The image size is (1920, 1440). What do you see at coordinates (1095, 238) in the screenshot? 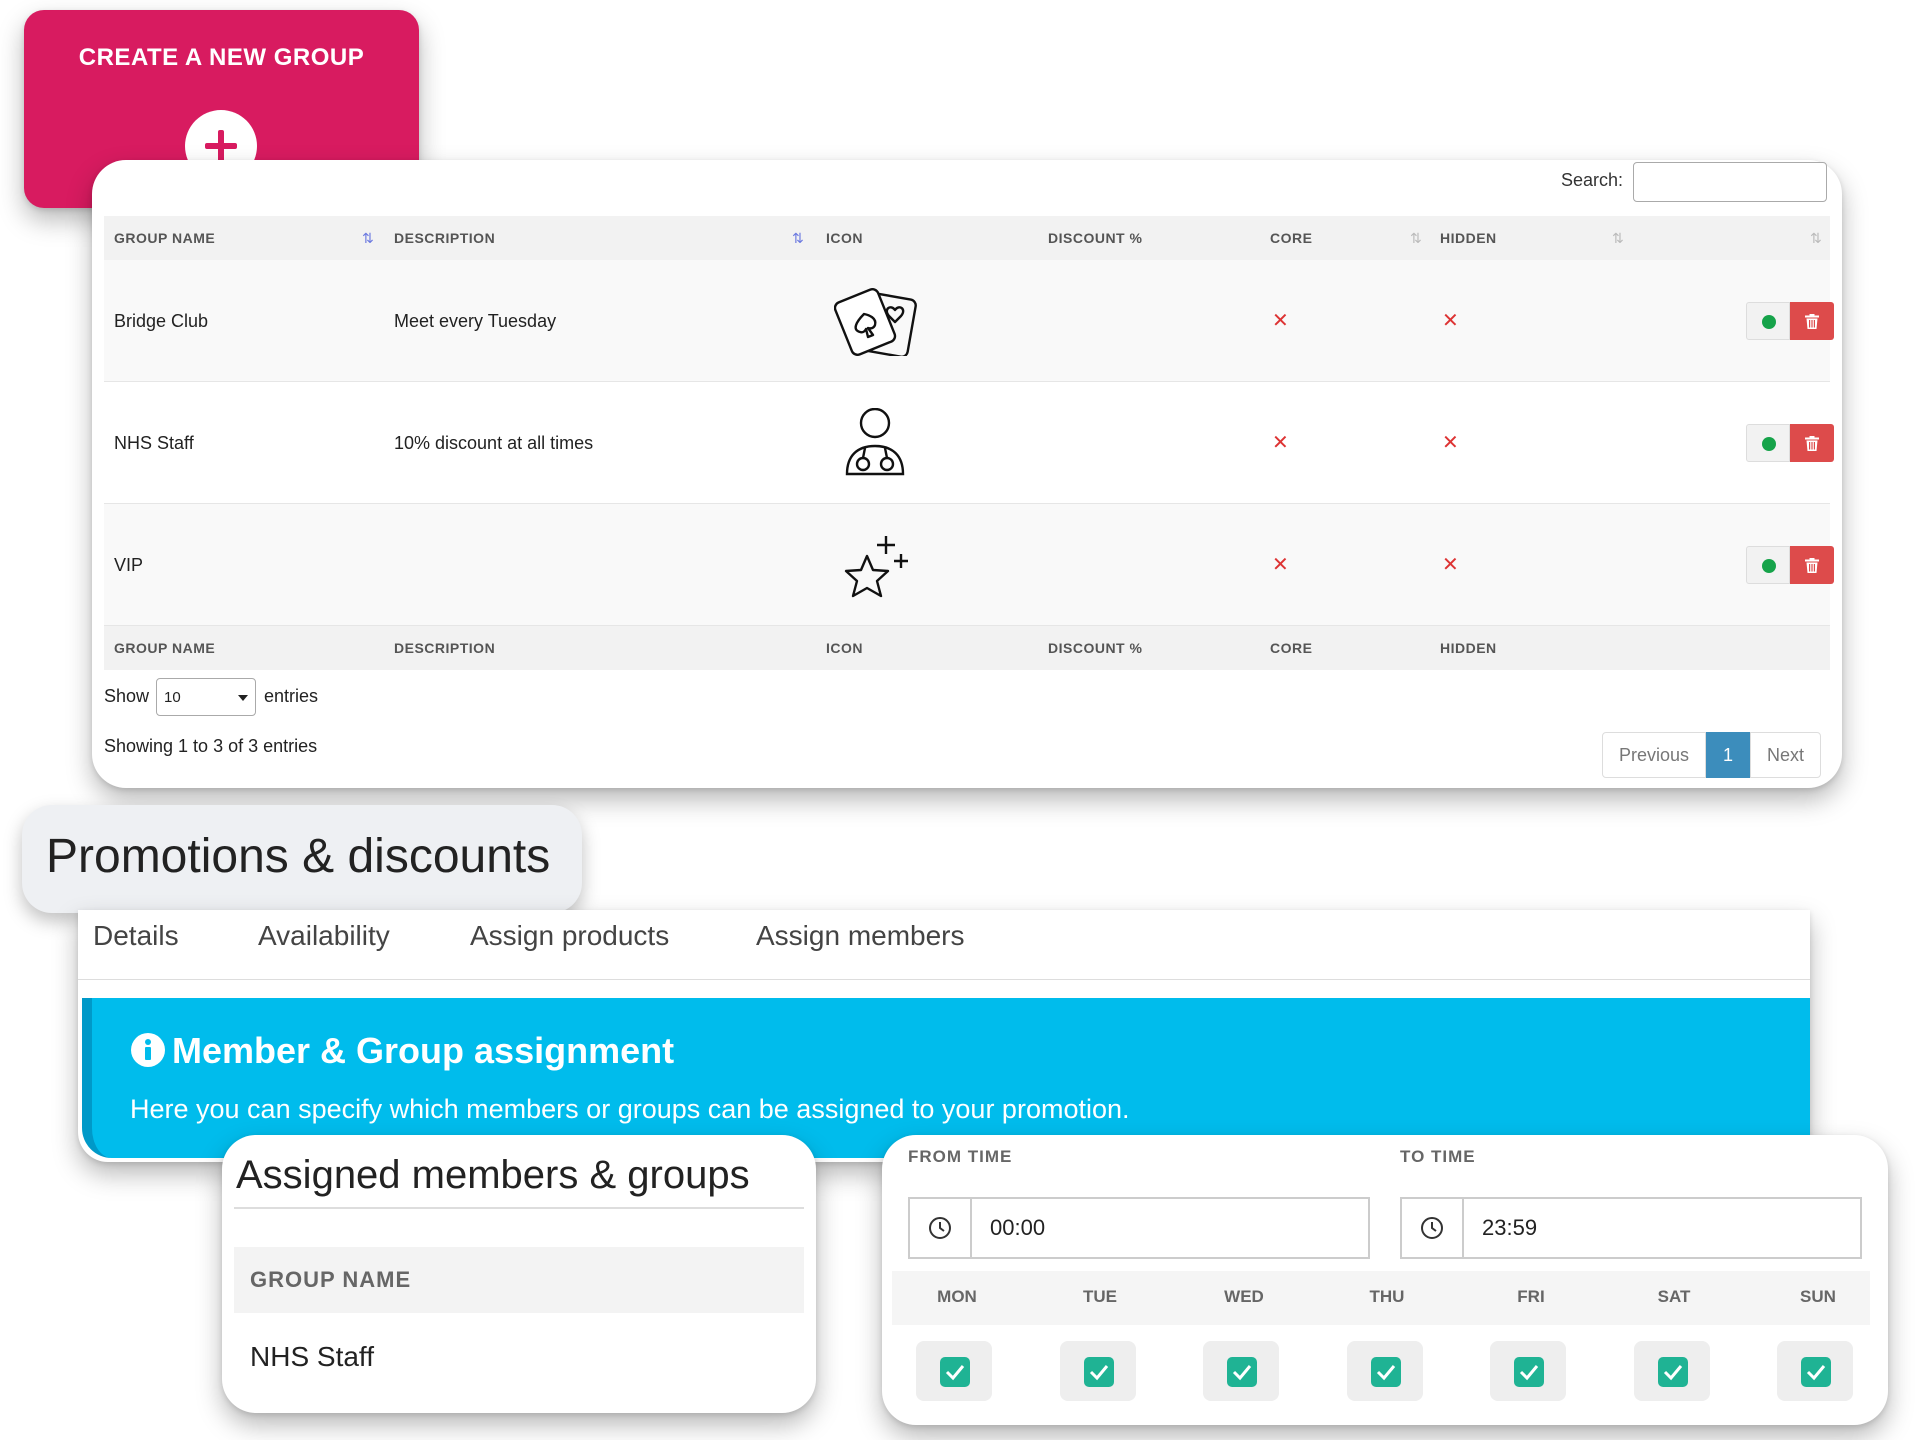
I see `column-header-discount: DISCOUNT %` at bounding box center [1095, 238].